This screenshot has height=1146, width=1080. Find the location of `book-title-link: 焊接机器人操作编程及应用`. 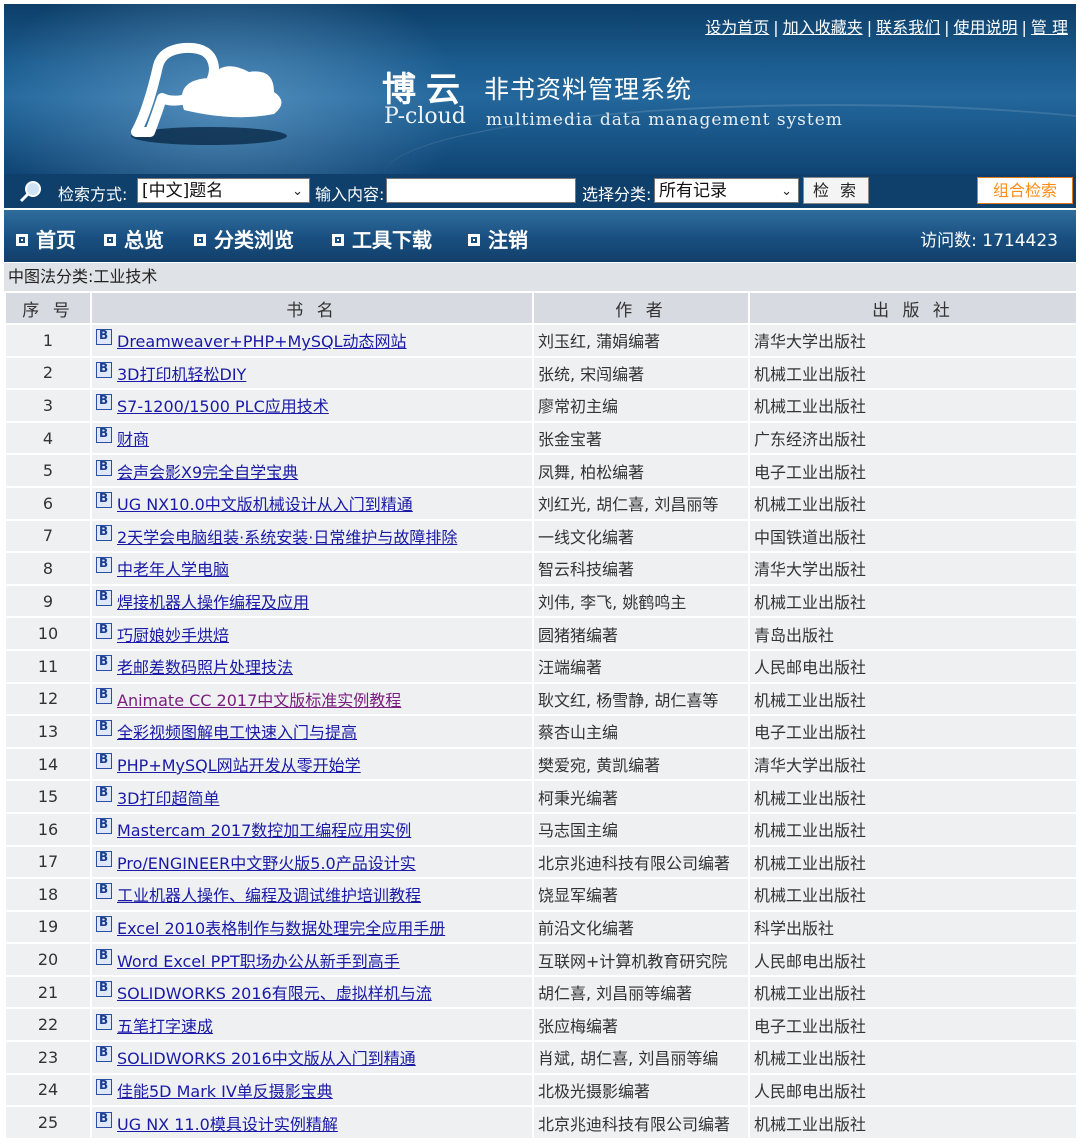

book-title-link: 焊接机器人操作编程及应用 is located at coordinates (213, 602).